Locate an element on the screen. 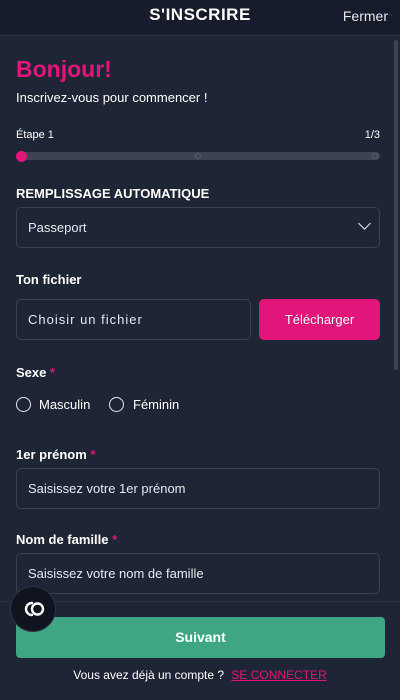 This screenshot has width=400, height=700. greeting-heading: Bonjour! is located at coordinates (64, 69).